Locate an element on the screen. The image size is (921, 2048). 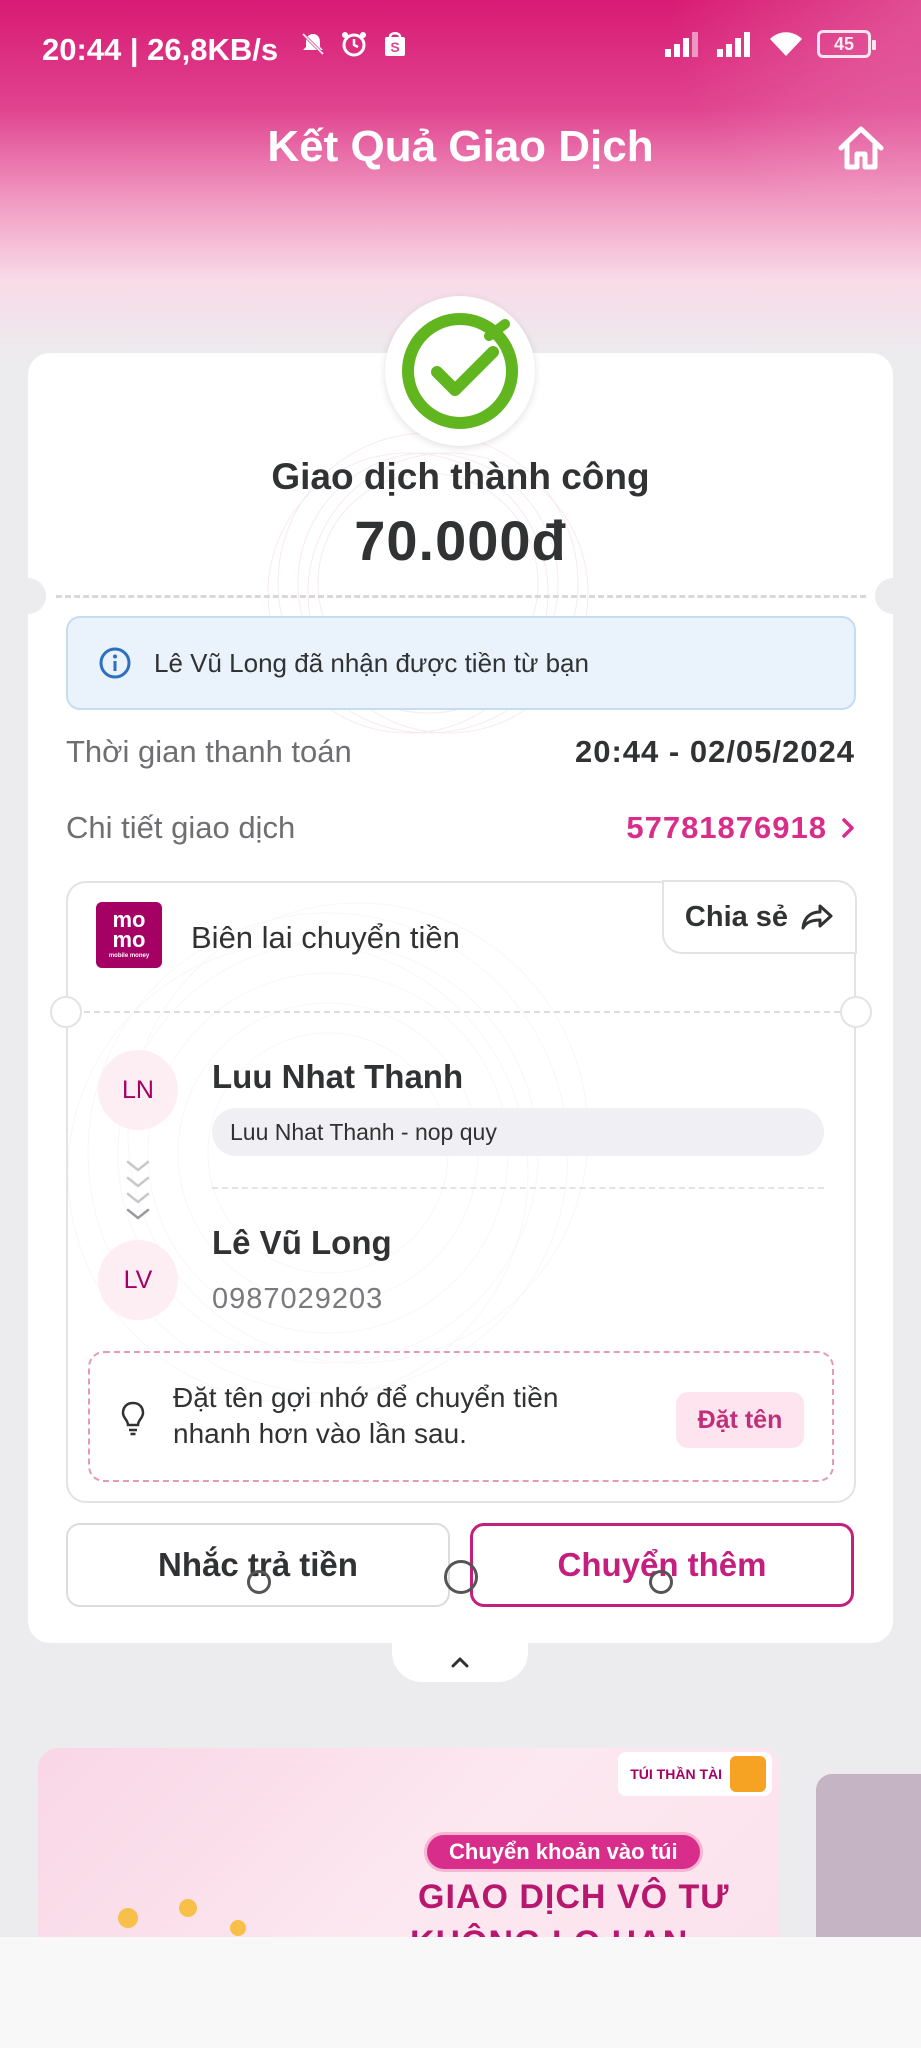
transaction-detail-label: Chi tiết giao dịch is located at coordinates (181, 827).